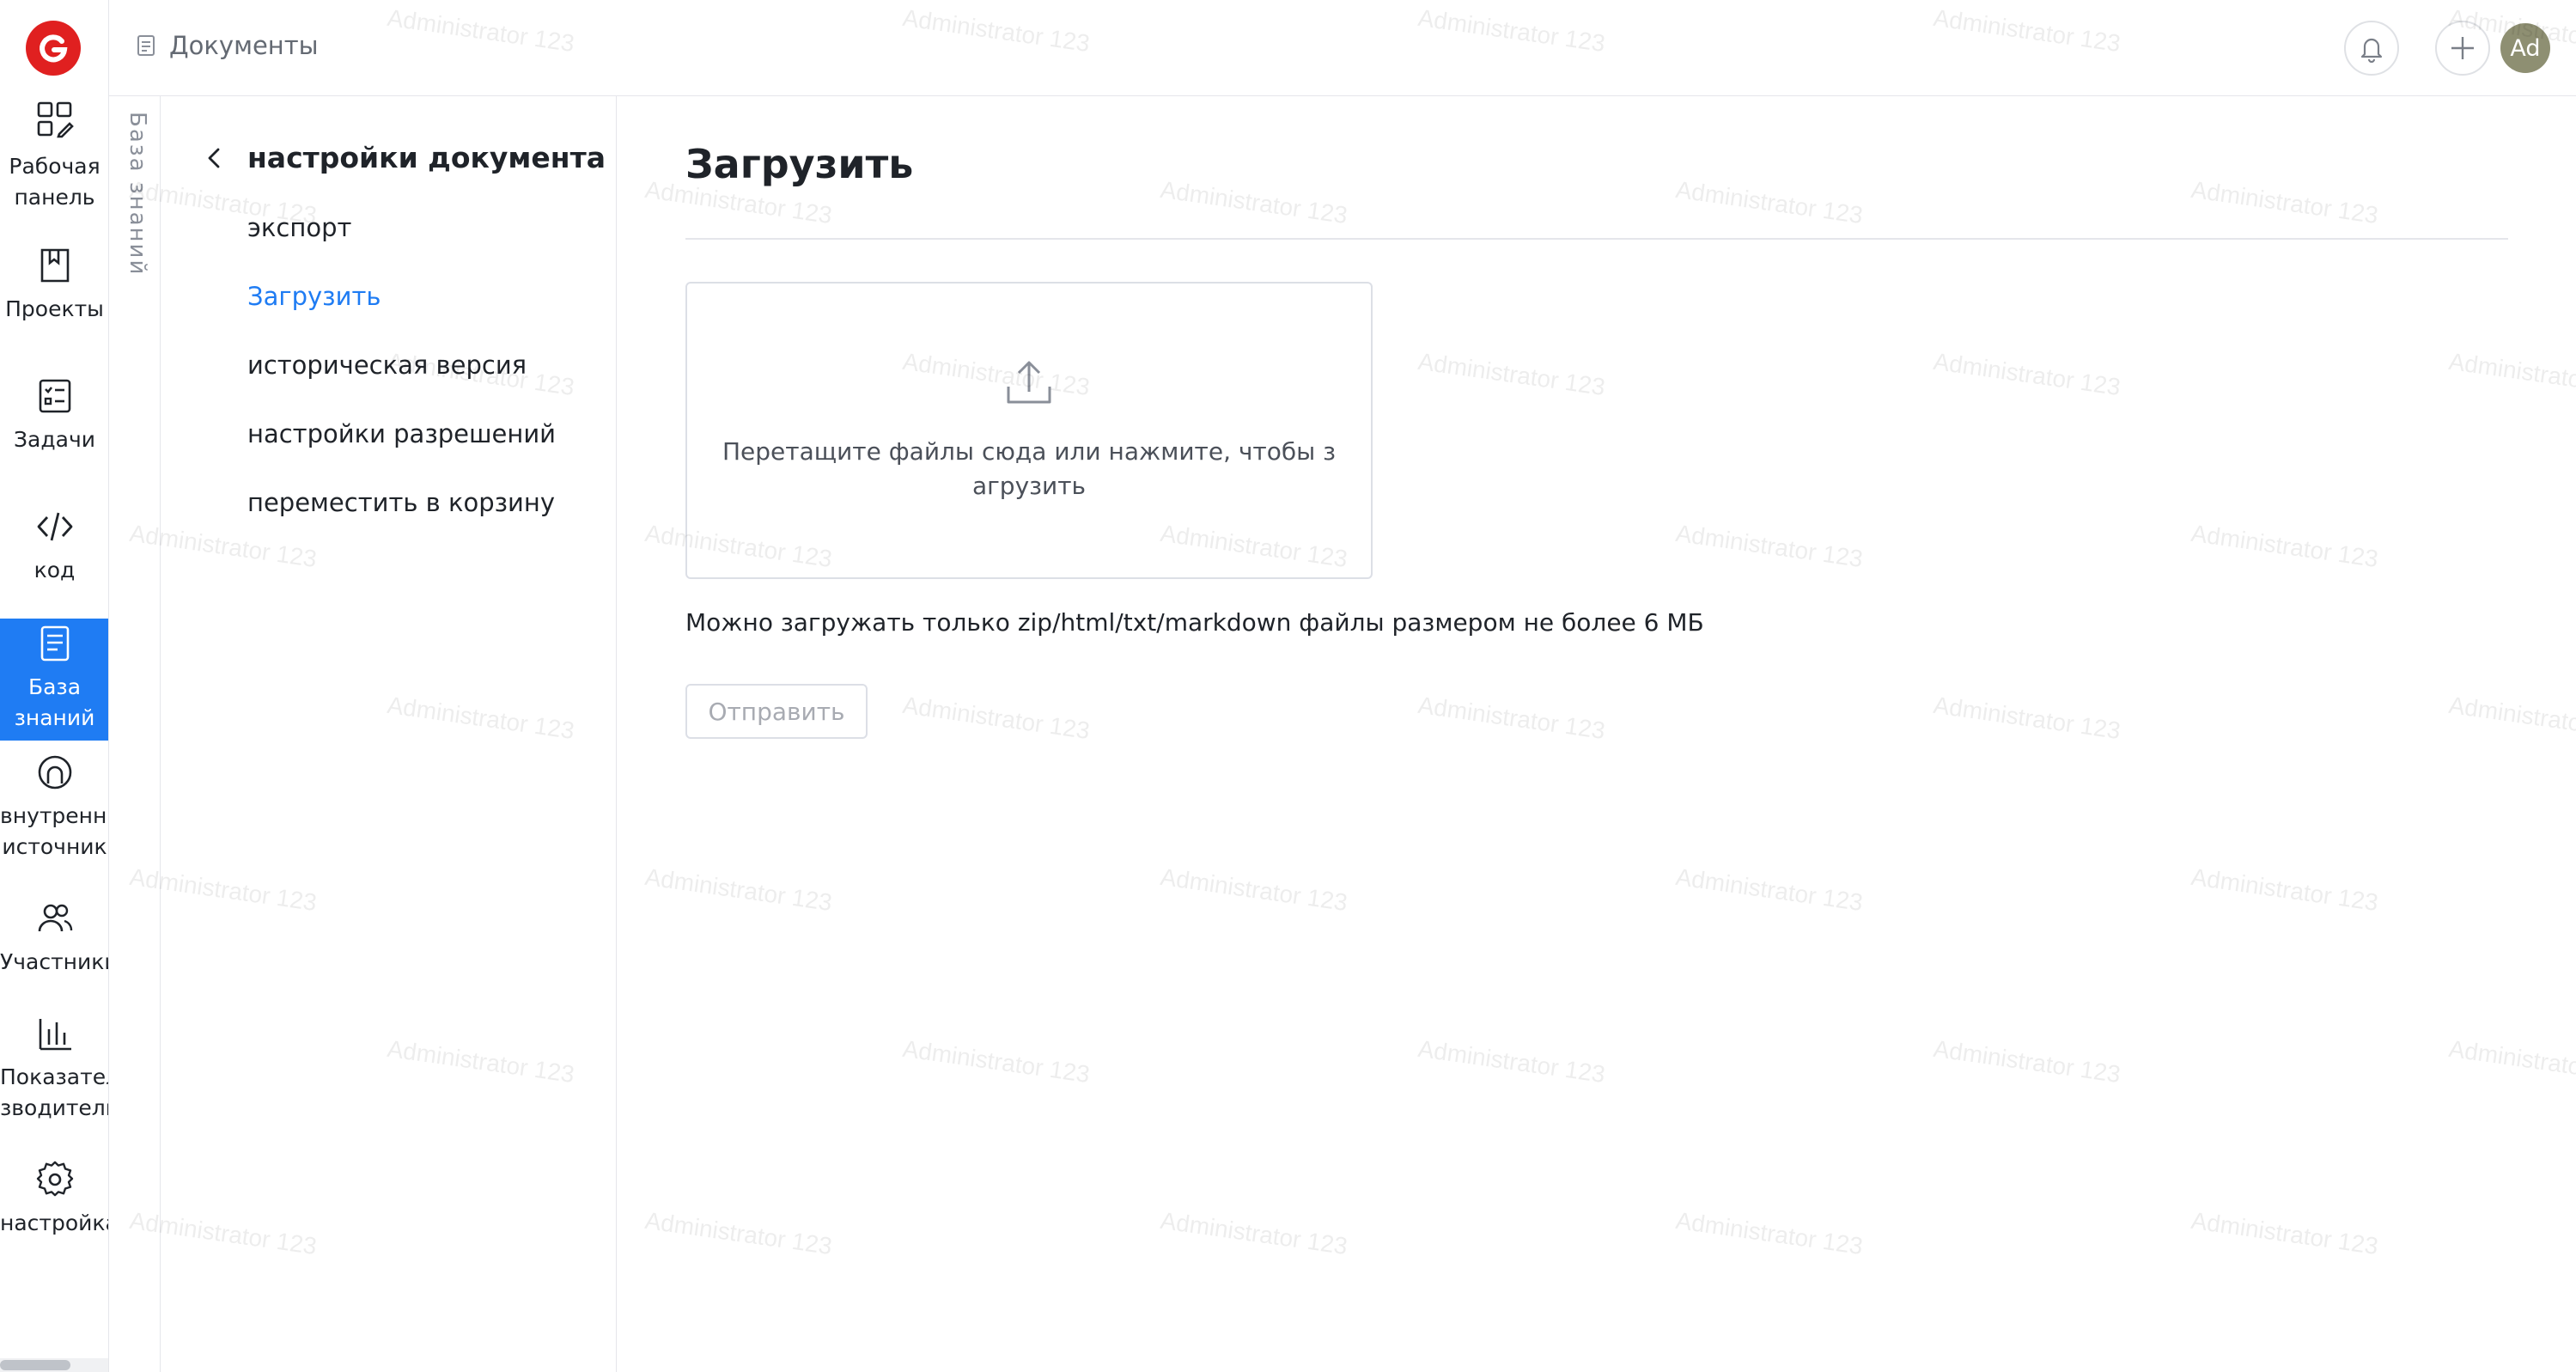  I want to click on rail-item-metrics: Показател зводитель, so click(54, 1075).